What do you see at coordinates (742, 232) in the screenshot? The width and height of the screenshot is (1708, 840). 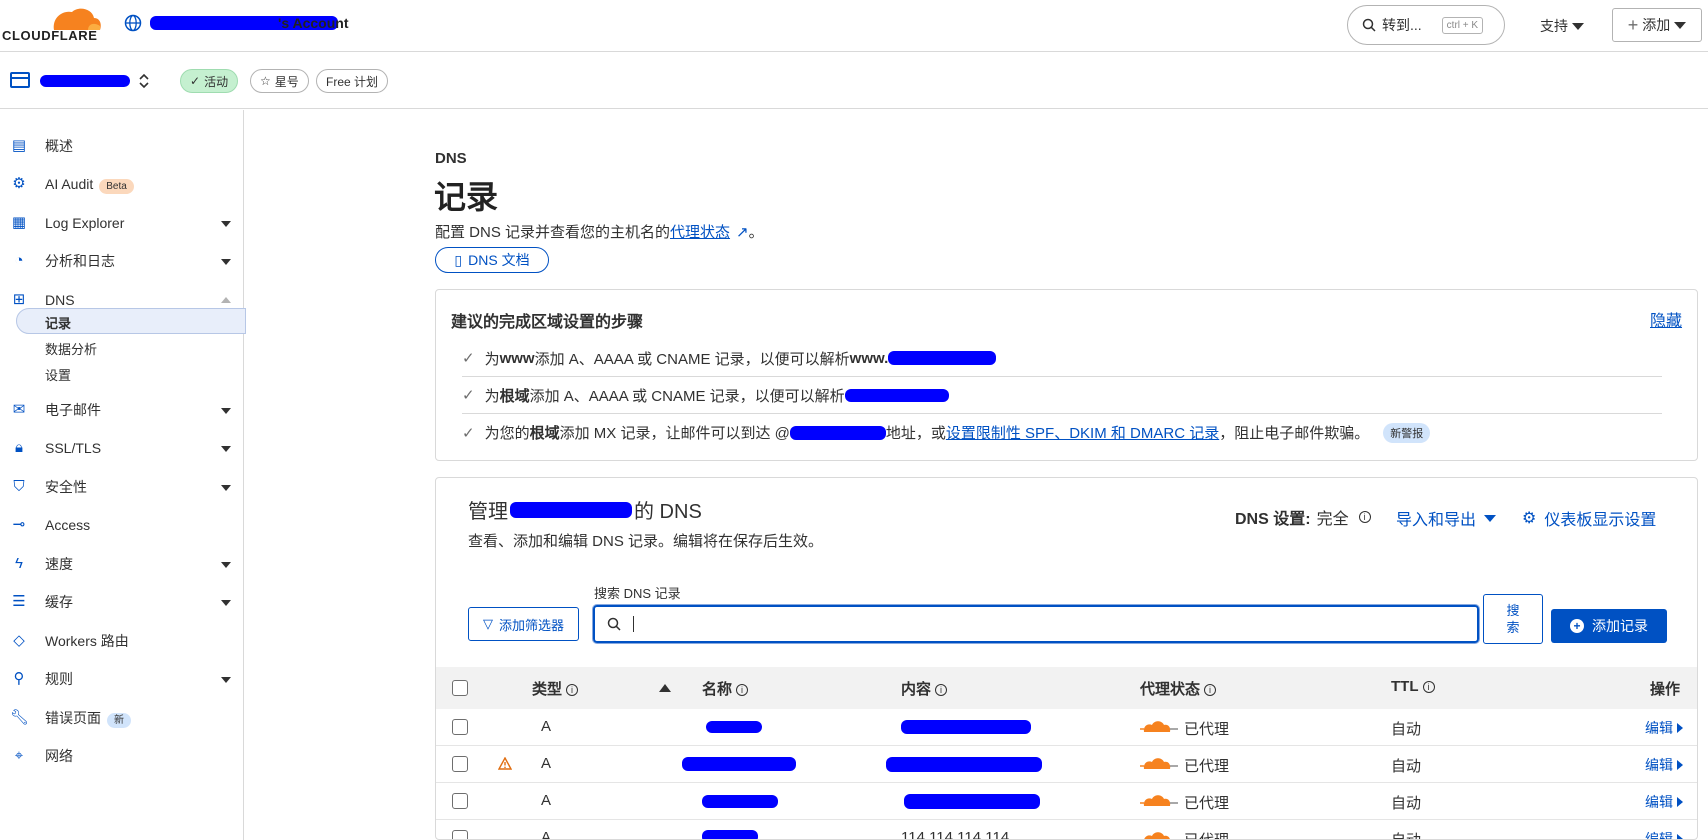 I see `external-link-icon: ↗` at bounding box center [742, 232].